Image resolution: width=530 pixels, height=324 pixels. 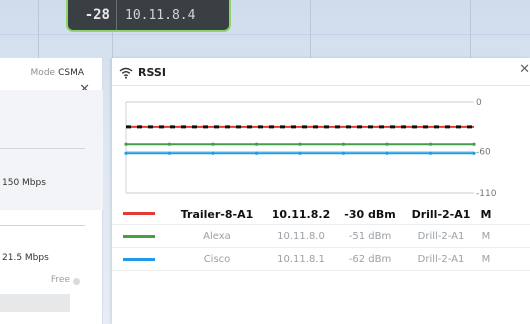 What do you see at coordinates (370, 214) in the screenshot?
I see `legend-rssi-dbm: -30 dBm` at bounding box center [370, 214].